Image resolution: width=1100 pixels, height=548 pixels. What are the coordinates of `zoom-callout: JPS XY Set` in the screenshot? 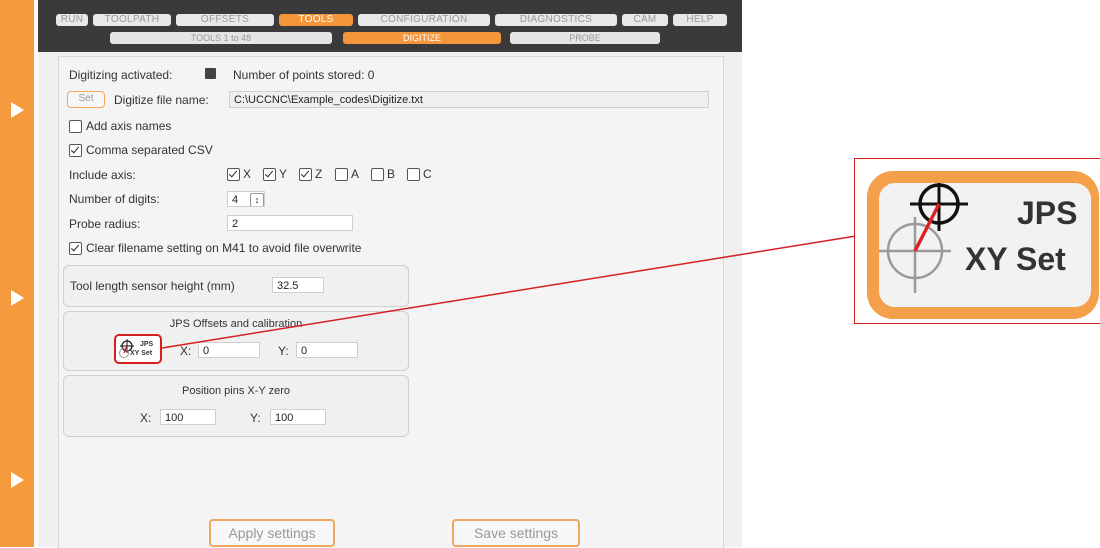 It's located at (977, 241).